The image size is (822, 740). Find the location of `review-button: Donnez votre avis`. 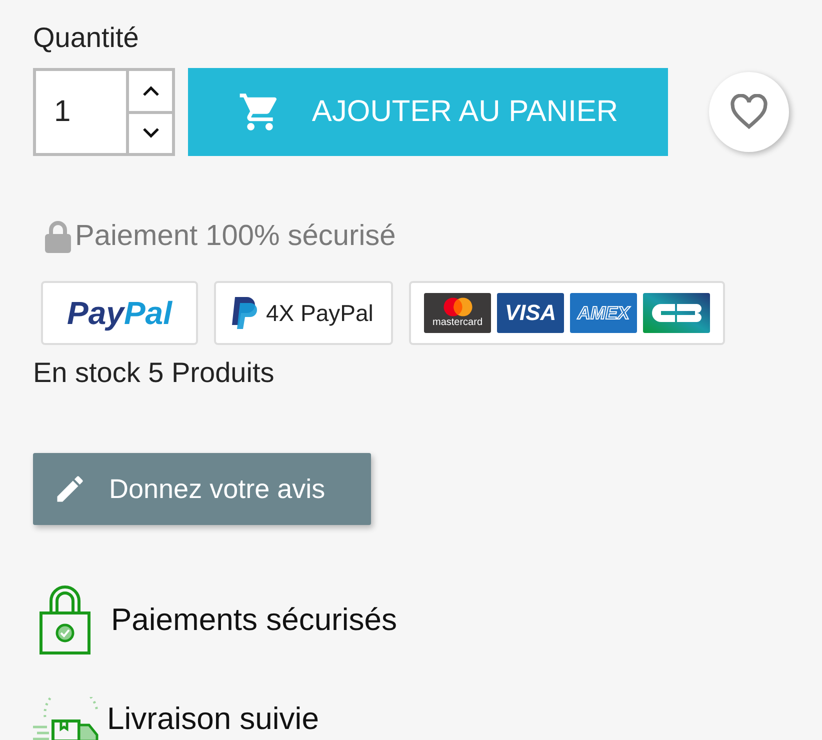

review-button: Donnez votre avis is located at coordinates (202, 489).